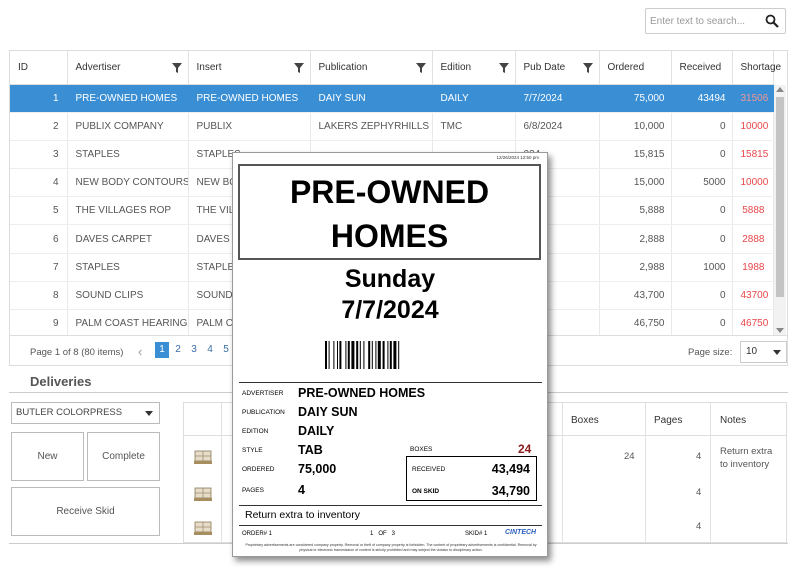 The height and width of the screenshot is (571, 797). What do you see at coordinates (752, 351) in the screenshot?
I see `page-size-value: 10` at bounding box center [752, 351].